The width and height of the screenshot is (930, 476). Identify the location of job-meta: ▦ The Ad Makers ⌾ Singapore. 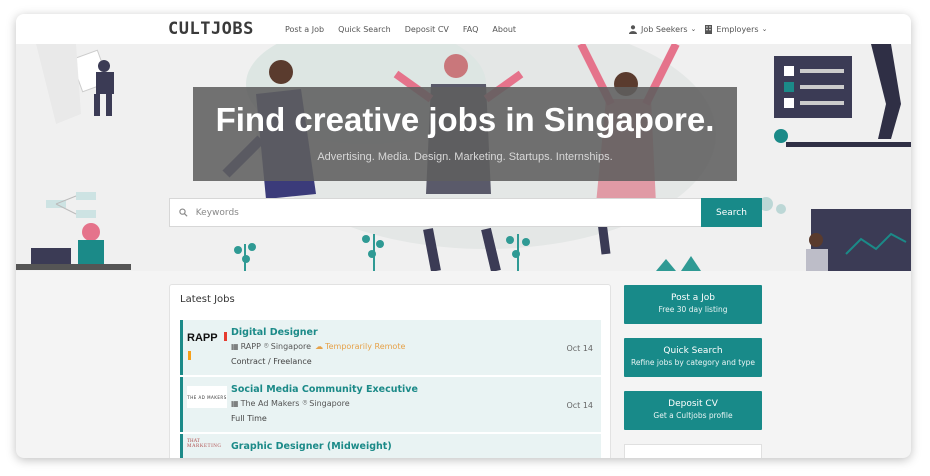
(290, 403).